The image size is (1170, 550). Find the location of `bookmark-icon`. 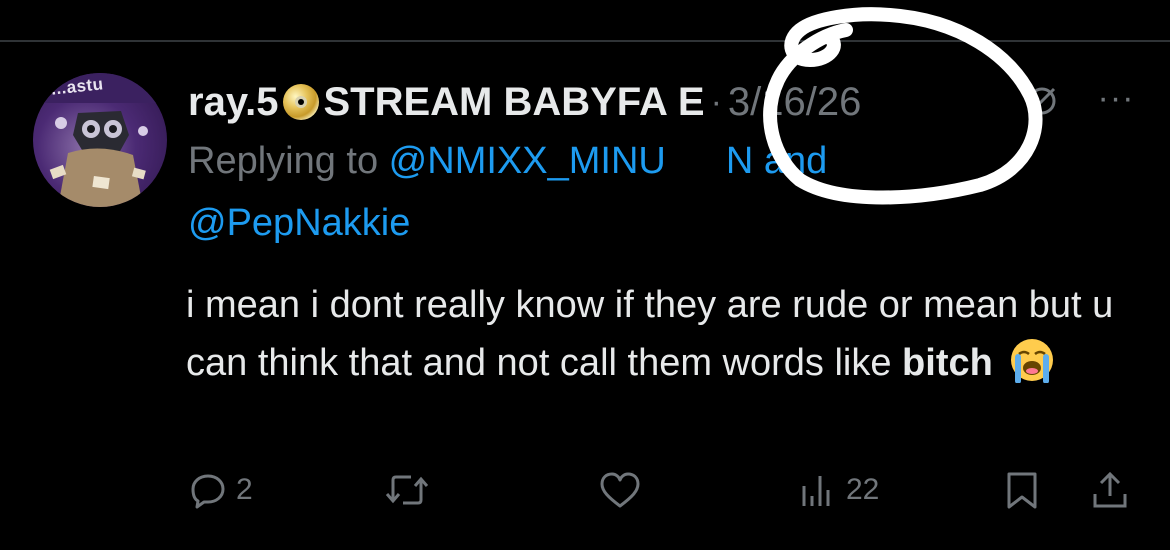

bookmark-icon is located at coordinates (1022, 490).